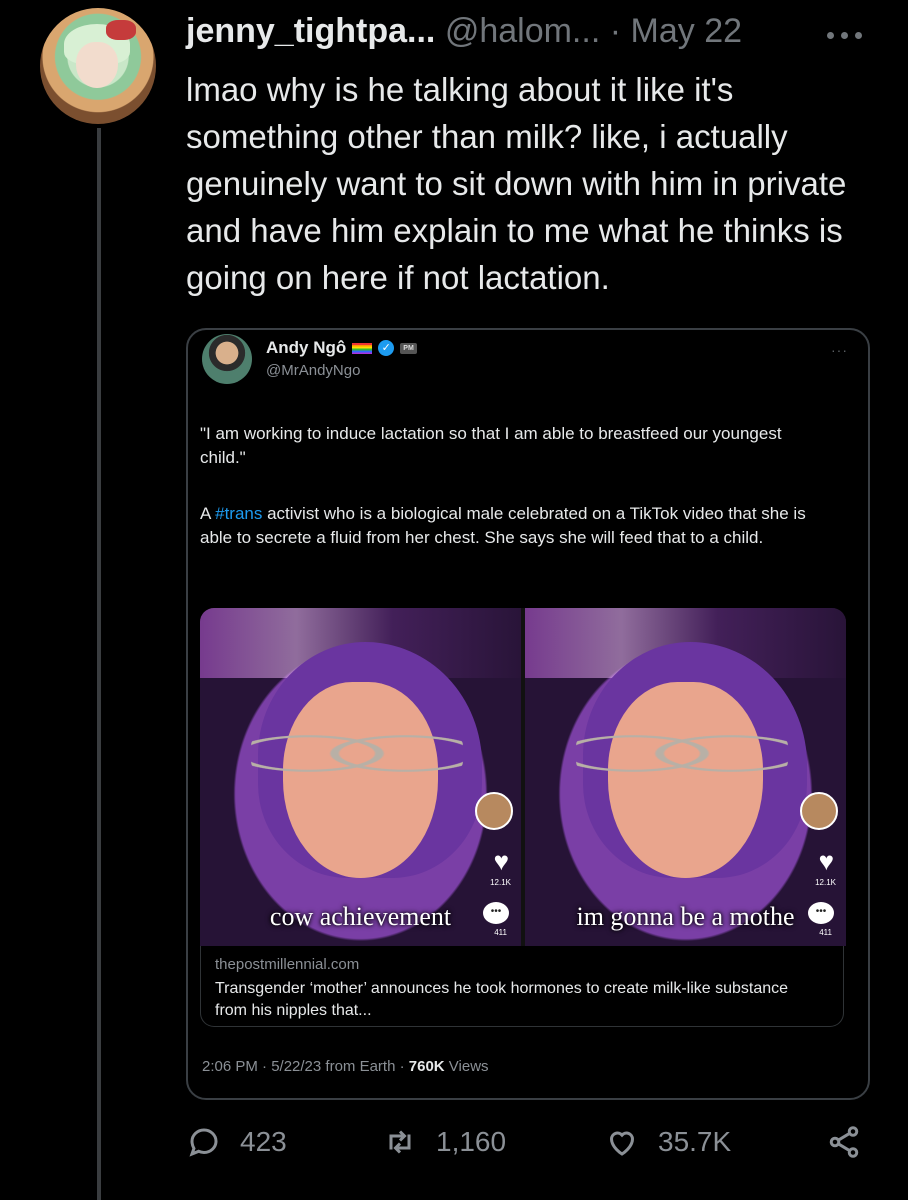  I want to click on quote-timestamp: 2:06 PM · 5/22/23 from Earth ·, so click(305, 1066).